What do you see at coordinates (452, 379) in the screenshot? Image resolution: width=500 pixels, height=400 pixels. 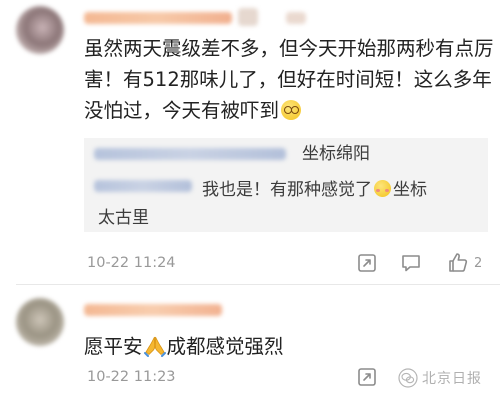 I see `watermark-text: 北京日报` at bounding box center [452, 379].